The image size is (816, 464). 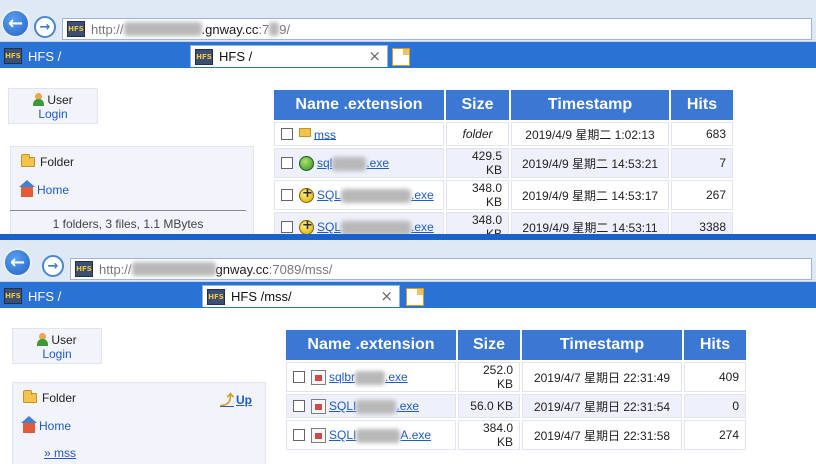 I want to click on redacted-port-blur, so click(x=274, y=29).